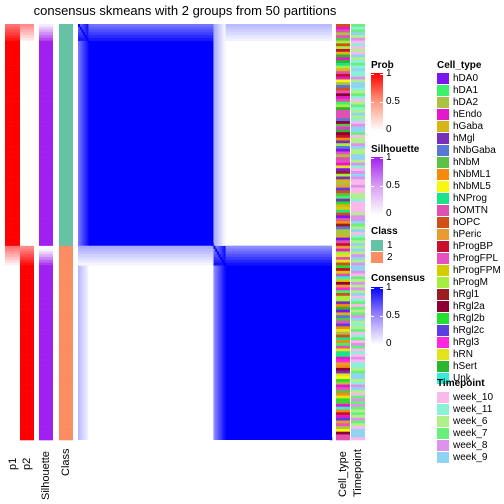 This screenshot has width=504, height=504. I want to click on label-cell-type: Cell_type, so click(343, 474).